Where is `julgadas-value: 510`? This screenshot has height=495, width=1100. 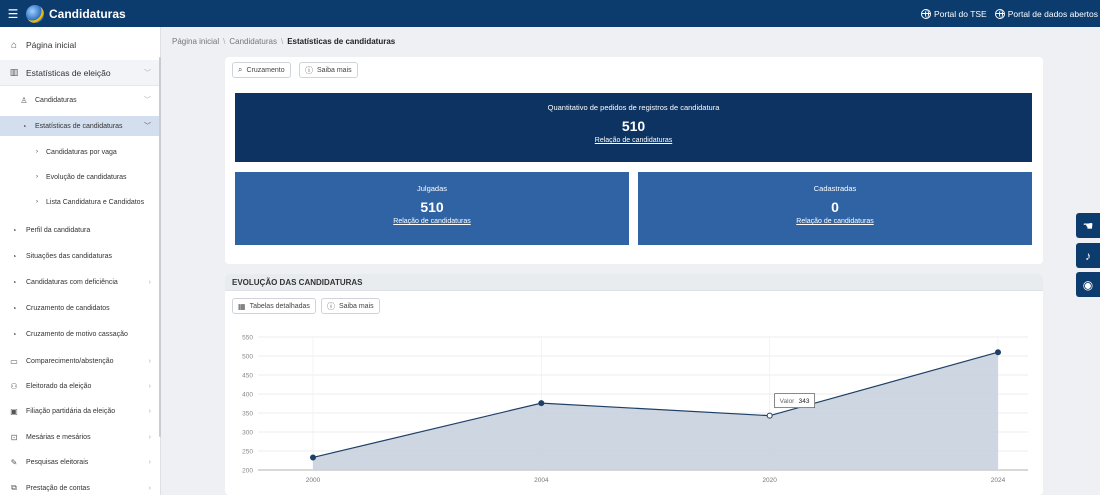 julgadas-value: 510 is located at coordinates (432, 207).